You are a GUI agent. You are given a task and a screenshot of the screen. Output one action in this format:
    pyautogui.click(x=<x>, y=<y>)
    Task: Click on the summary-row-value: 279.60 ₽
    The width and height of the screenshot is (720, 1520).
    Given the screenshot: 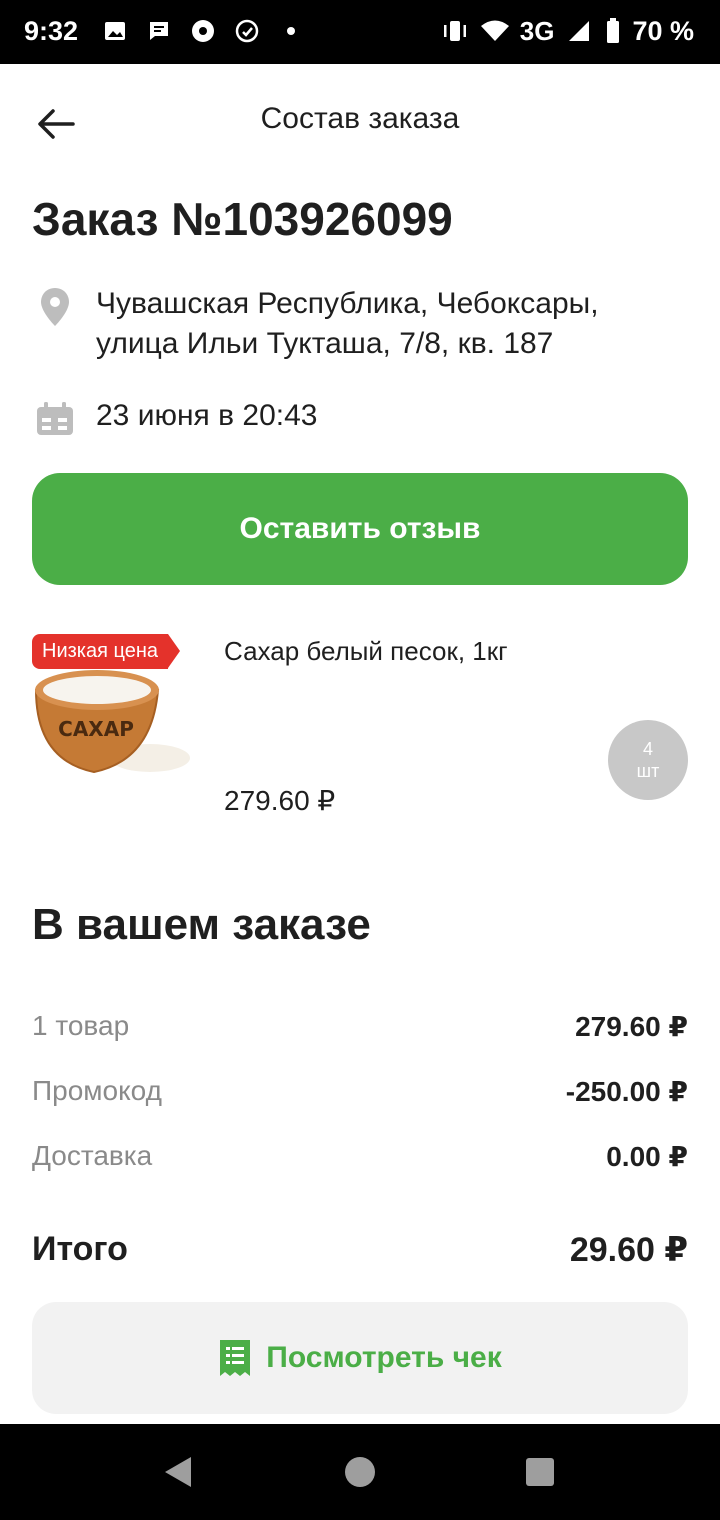 What is the action you would take?
    pyautogui.click(x=631, y=1026)
    